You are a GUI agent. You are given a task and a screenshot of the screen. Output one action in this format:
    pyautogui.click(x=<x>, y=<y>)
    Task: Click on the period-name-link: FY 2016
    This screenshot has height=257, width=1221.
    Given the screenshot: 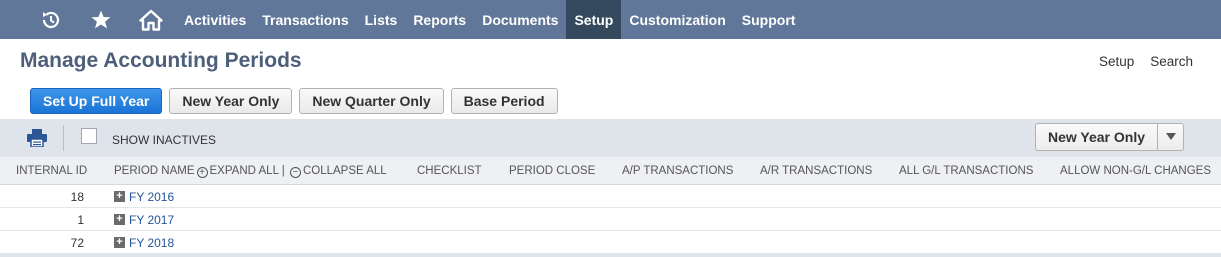 What is the action you would take?
    pyautogui.click(x=151, y=197)
    